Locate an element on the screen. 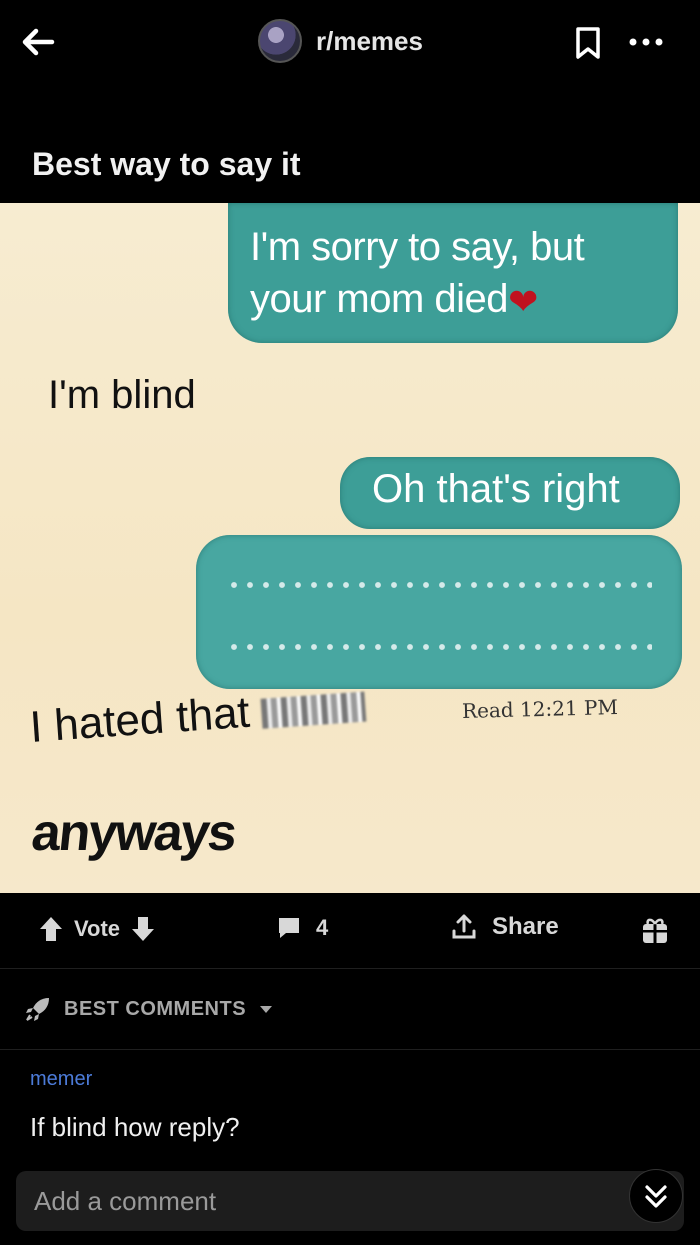 This screenshot has height=1245, width=700. comments-button: 4 is located at coordinates (302, 928).